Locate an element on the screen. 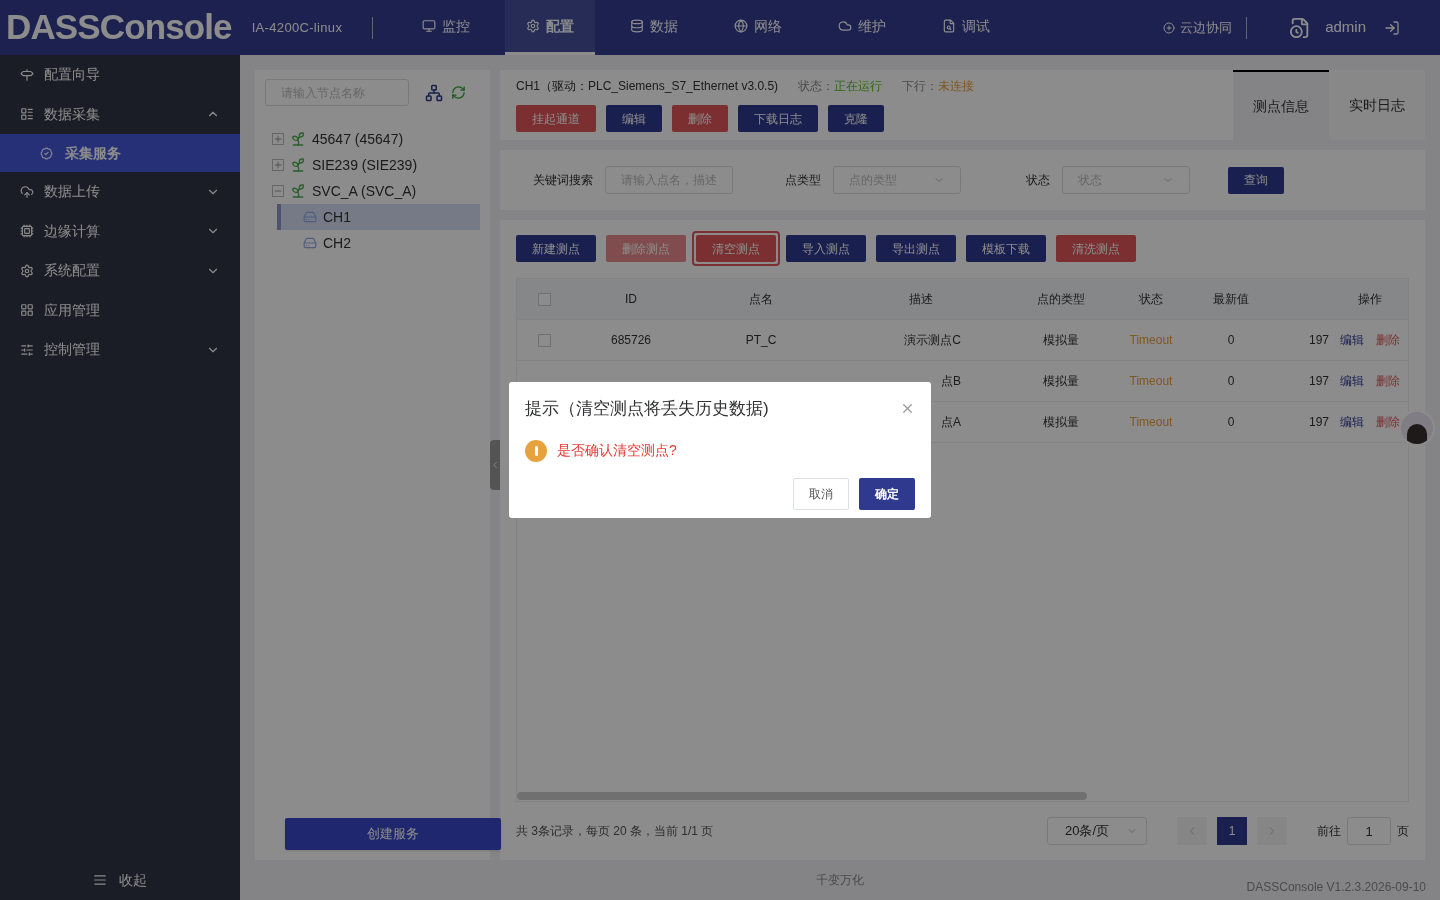 This screenshot has width=1440, height=900. toolbar-button: 新建测点 is located at coordinates (556, 248).